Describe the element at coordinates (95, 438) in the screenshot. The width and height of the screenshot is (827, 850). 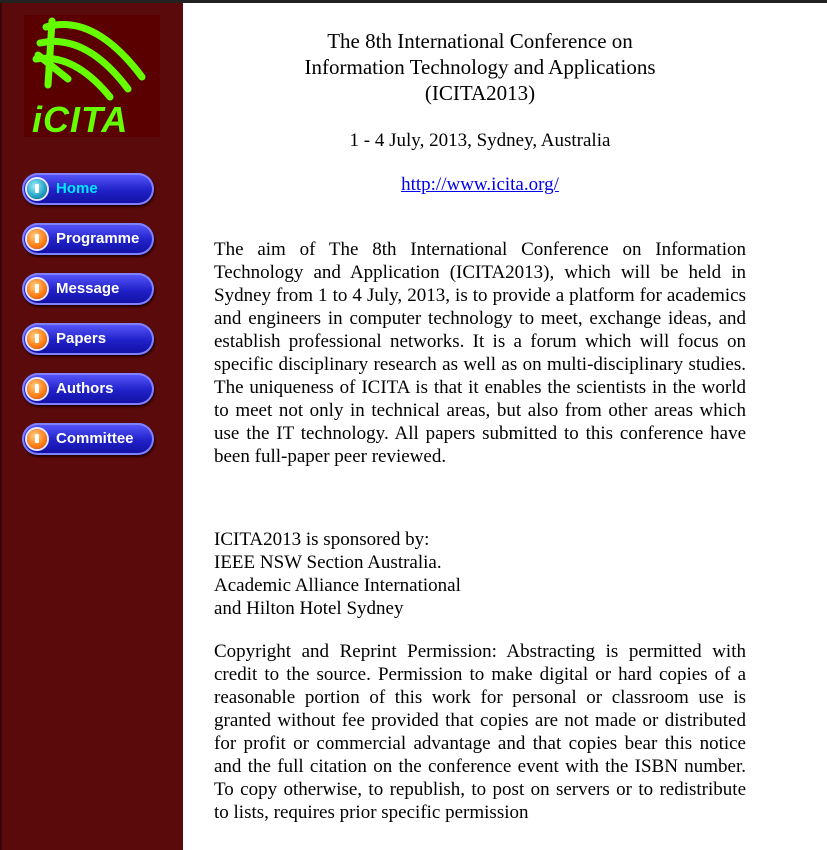
I see `nav-label: Committee` at that location.